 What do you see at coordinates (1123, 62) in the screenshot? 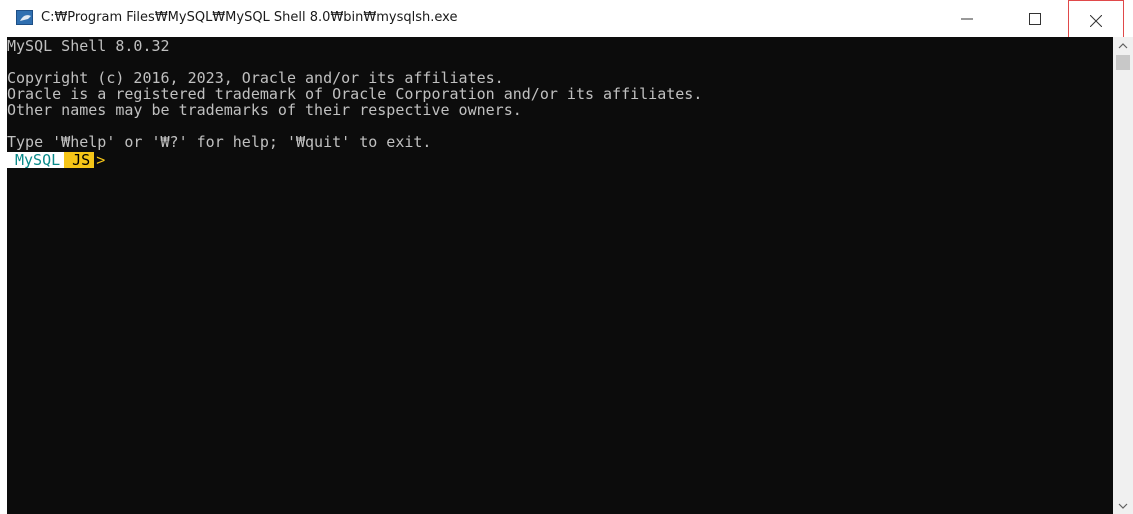
I see `scroll-thumb` at bounding box center [1123, 62].